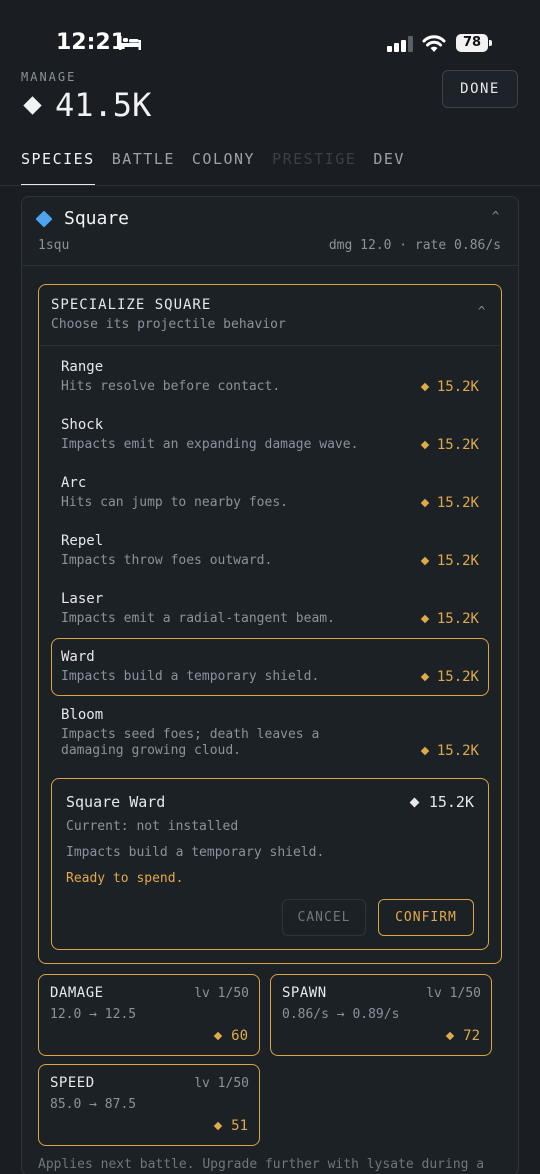 The height and width of the screenshot is (1174, 540). I want to click on manage-label: MANAGE, so click(49, 77).